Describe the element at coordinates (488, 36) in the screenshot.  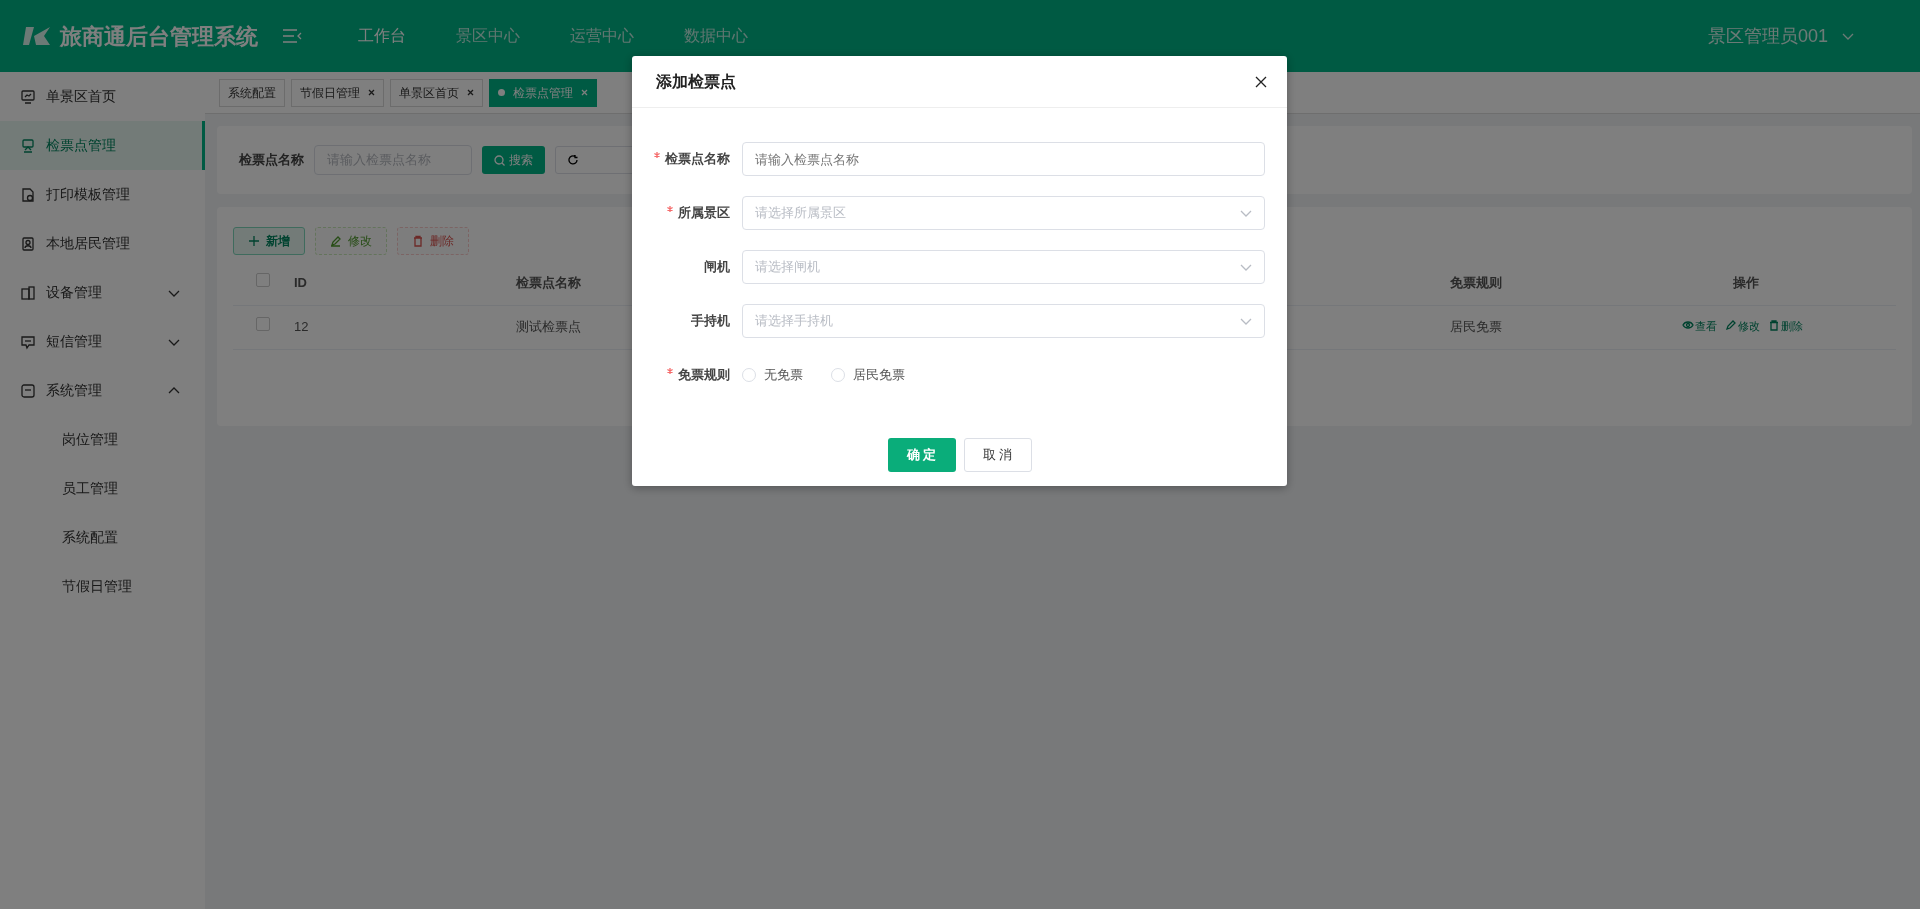
I see `nav-tab: 景区中心` at that location.